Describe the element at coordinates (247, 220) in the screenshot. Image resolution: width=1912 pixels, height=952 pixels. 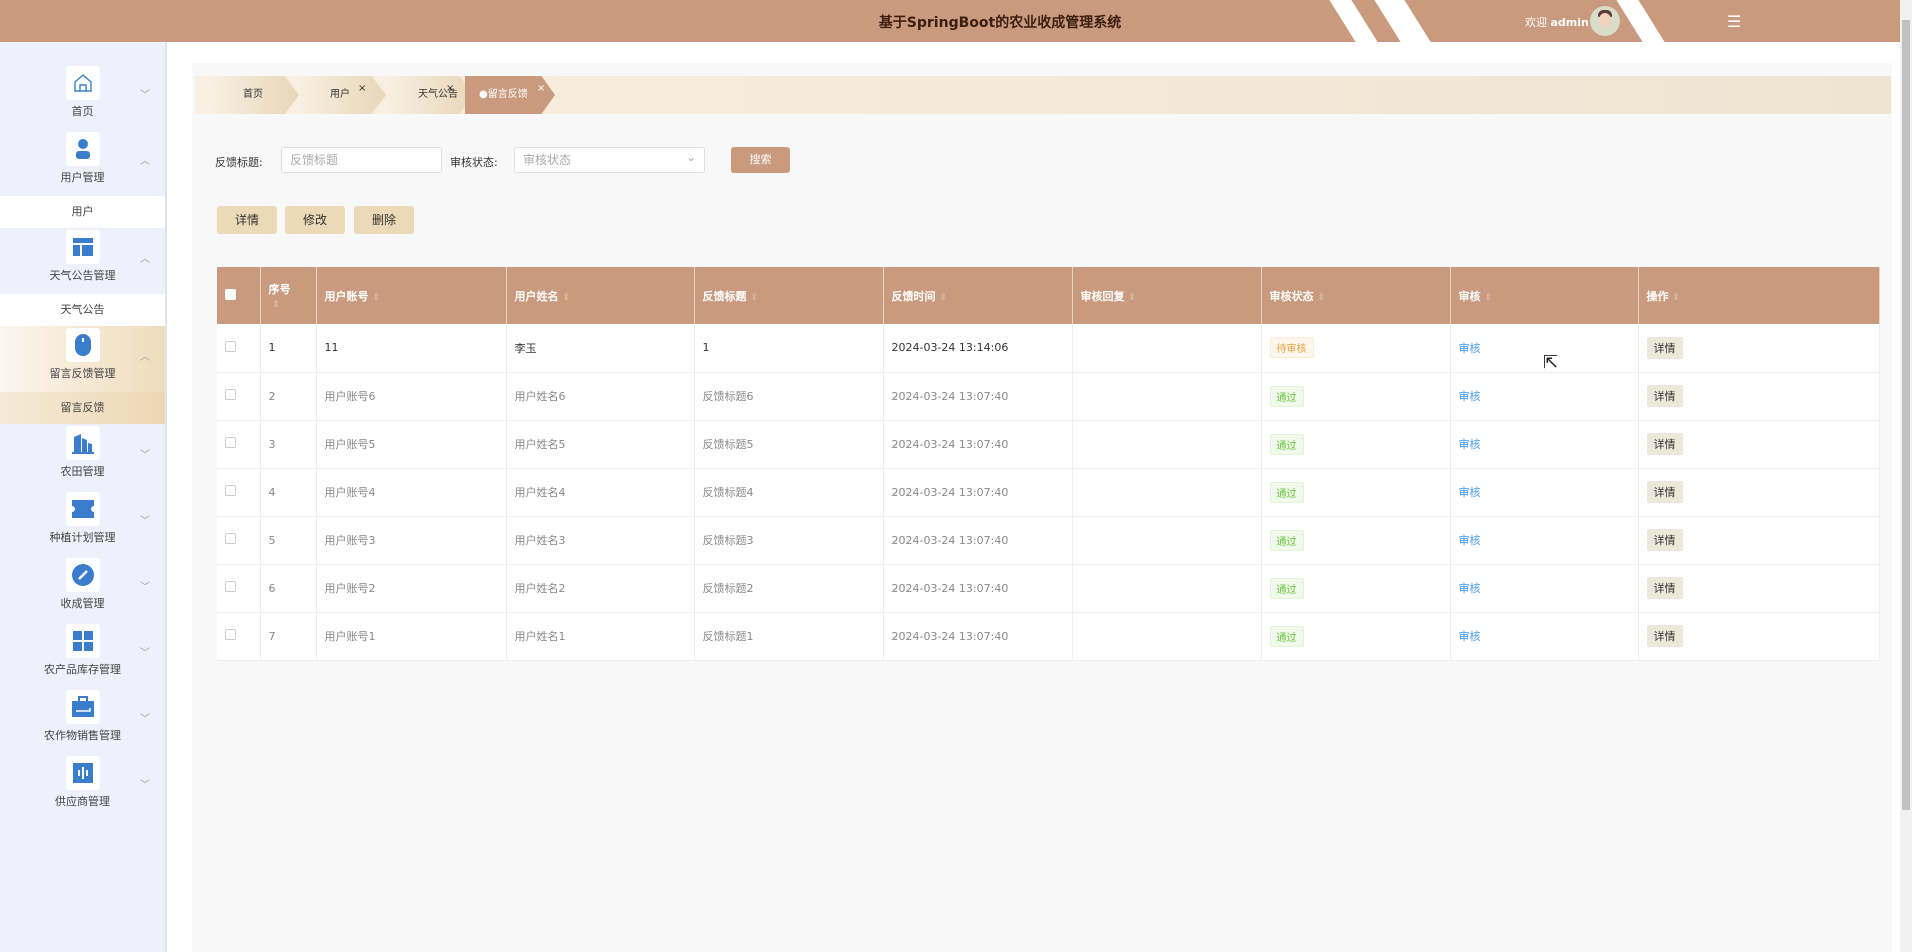
I see `detail-button: 详情` at that location.